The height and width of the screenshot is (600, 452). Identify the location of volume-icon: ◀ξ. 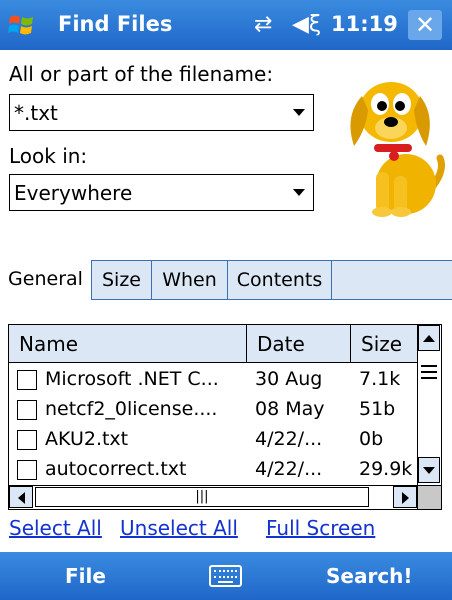
(306, 25).